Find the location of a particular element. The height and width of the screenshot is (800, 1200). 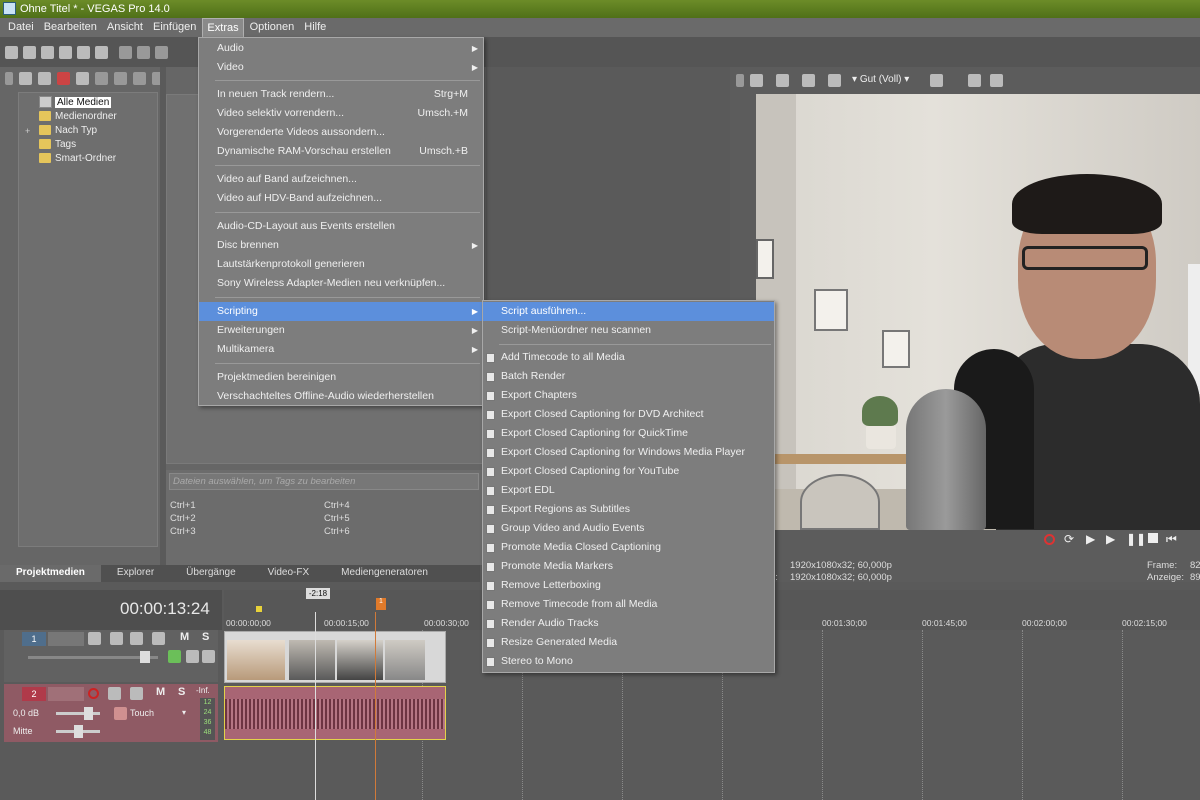

tree-expand-icon: + is located at coordinates (27, 131).